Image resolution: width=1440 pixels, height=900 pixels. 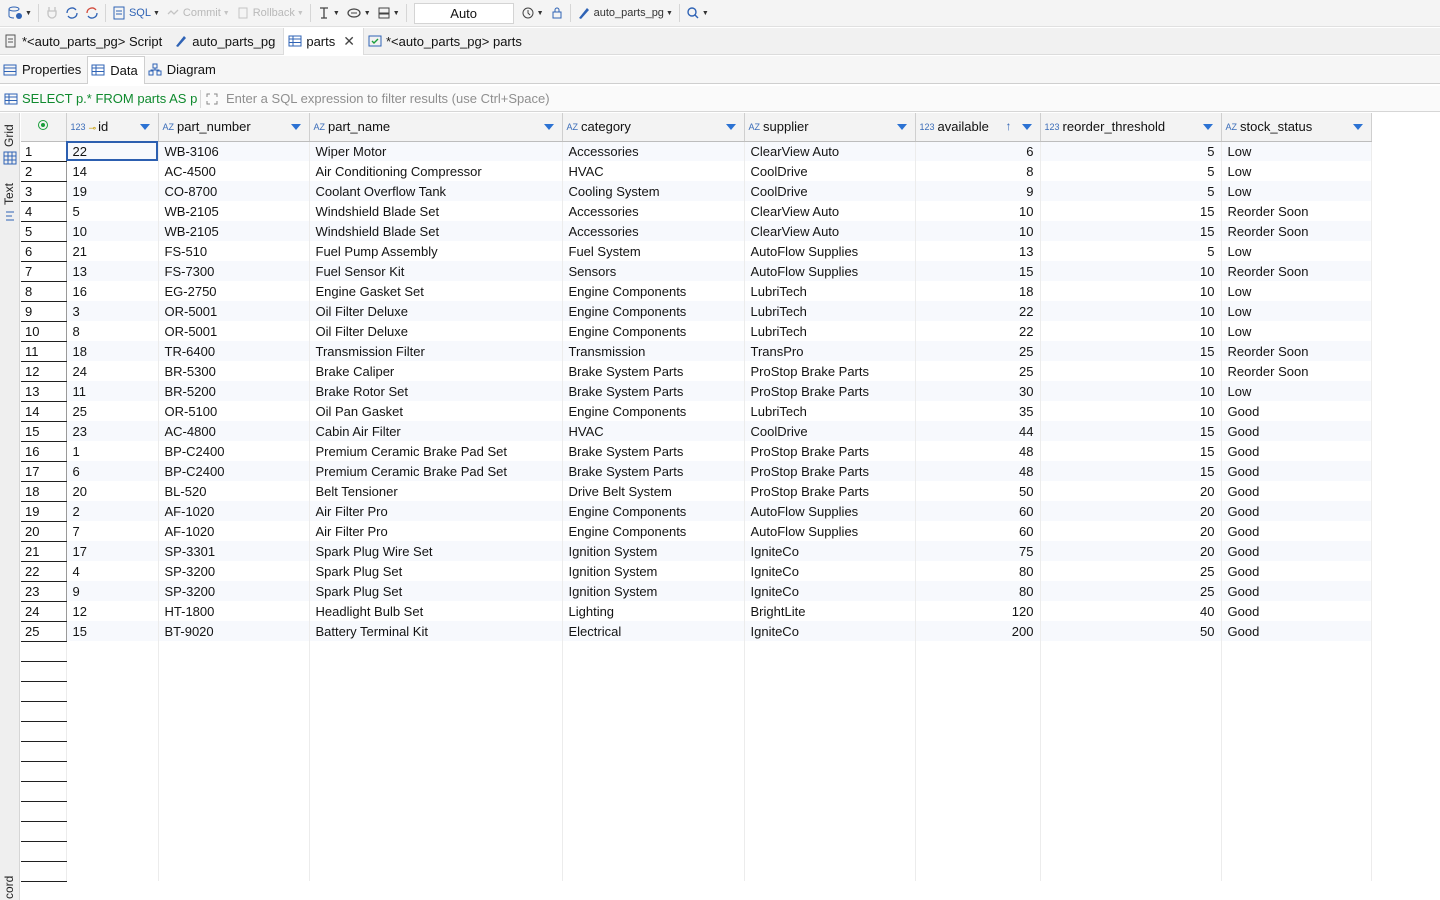 What do you see at coordinates (978, 631) in the screenshot?
I see `cell-available: 200` at bounding box center [978, 631].